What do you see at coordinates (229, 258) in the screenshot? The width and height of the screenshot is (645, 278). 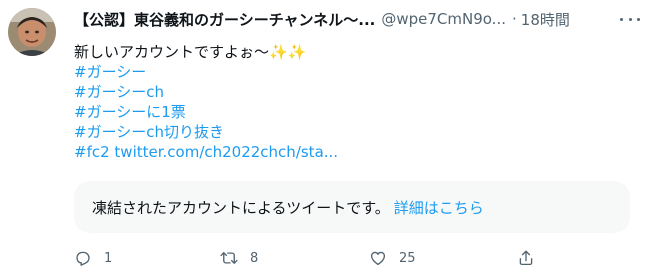 I see `retweet-icon` at bounding box center [229, 258].